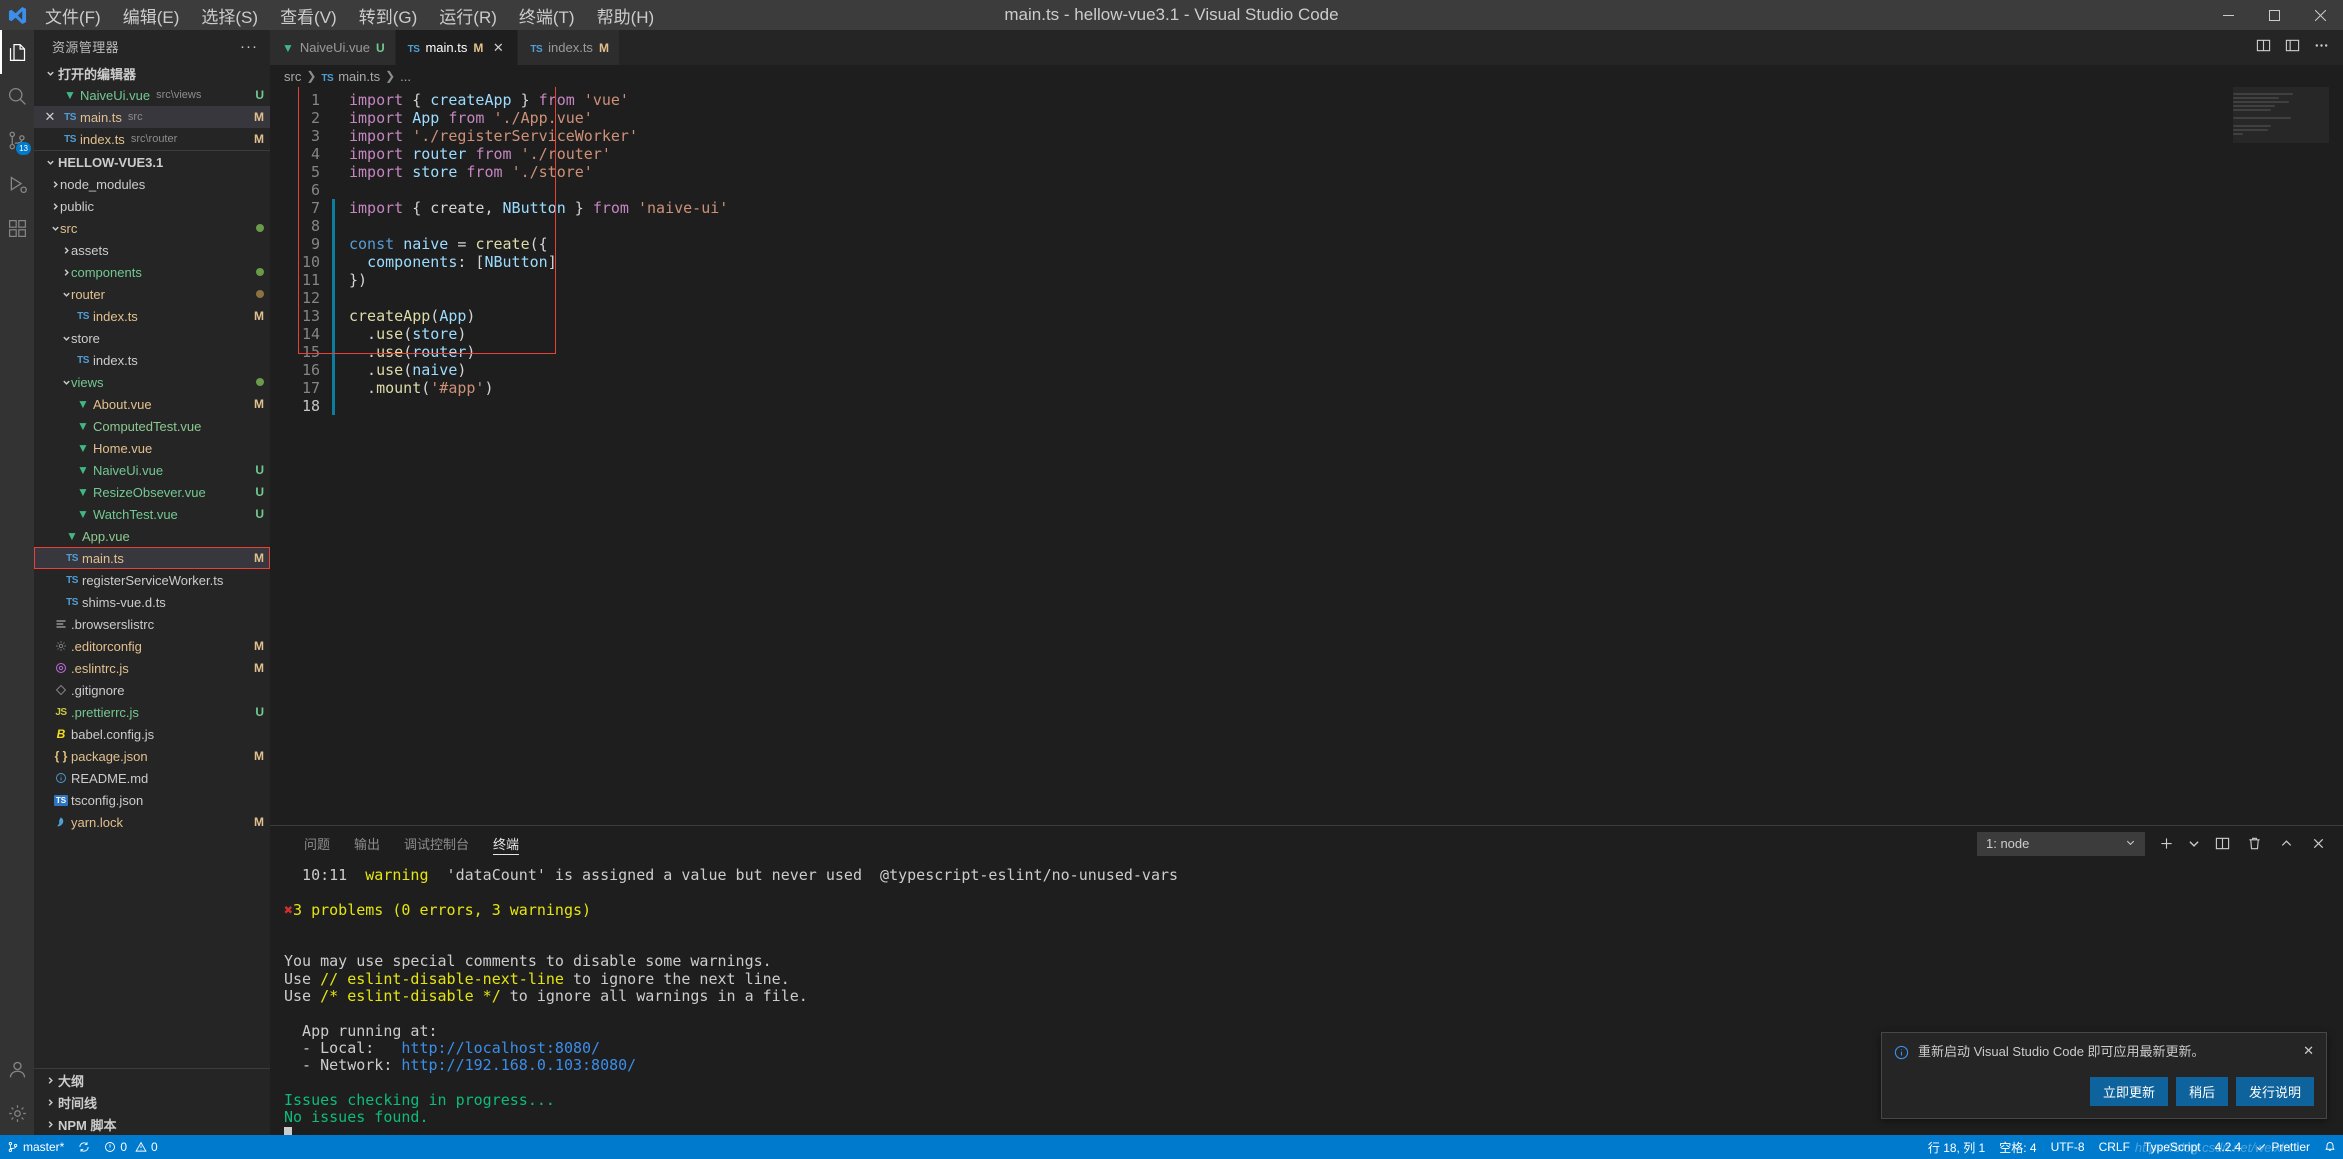  What do you see at coordinates (1956, 1147) in the screenshot?
I see `status-line-col: 行 18, 列 1` at bounding box center [1956, 1147].